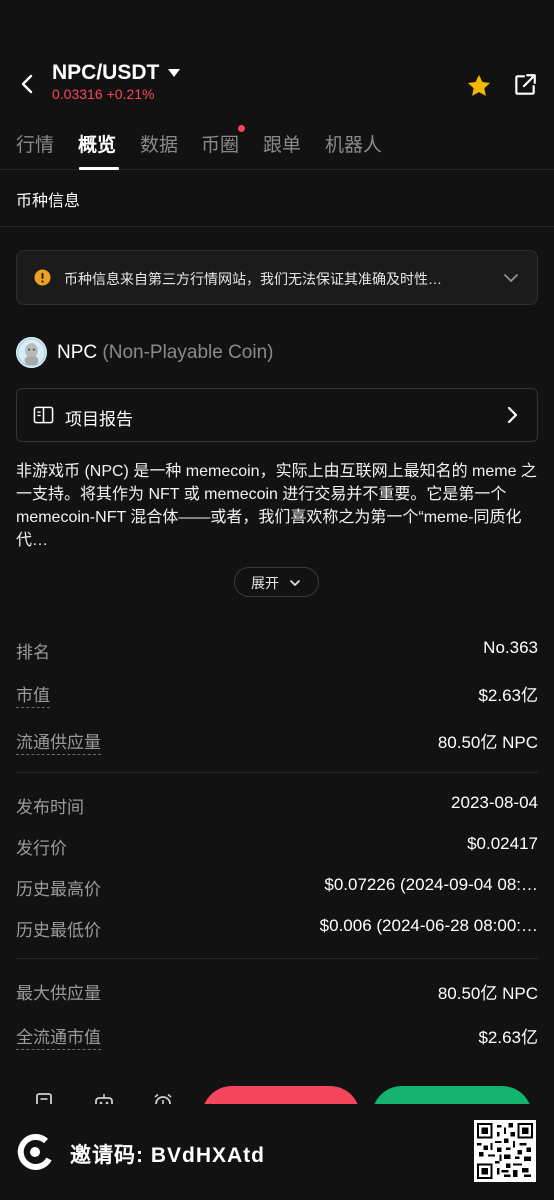  Describe the element at coordinates (99, 419) in the screenshot. I see `report-label: 项目报告` at that location.